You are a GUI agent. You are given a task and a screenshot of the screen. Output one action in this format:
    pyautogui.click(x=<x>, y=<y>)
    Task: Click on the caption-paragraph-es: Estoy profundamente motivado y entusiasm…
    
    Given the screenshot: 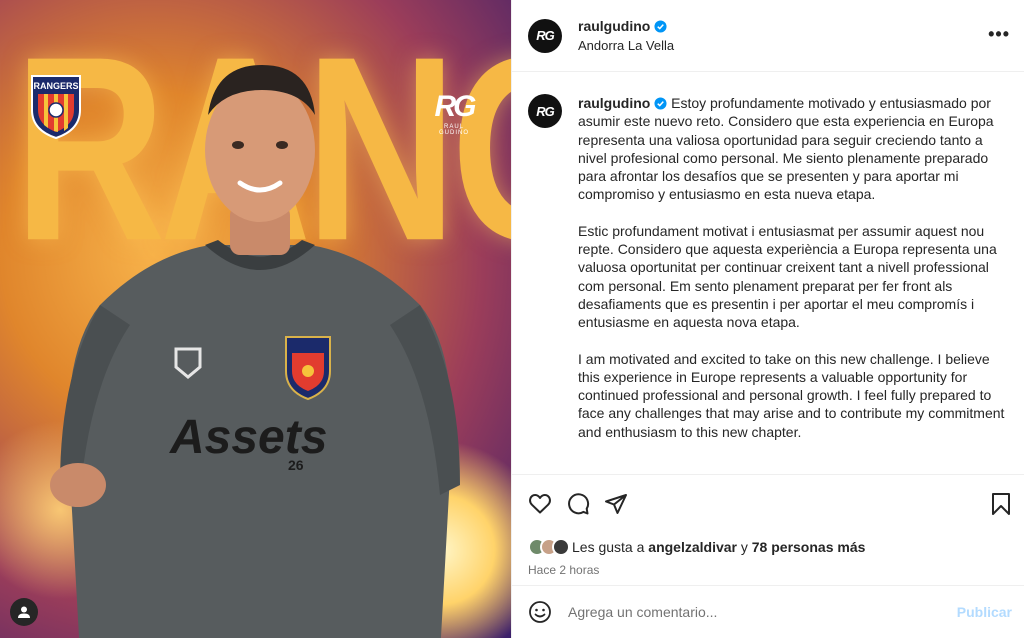 What is the action you would take?
    pyautogui.click(x=786, y=149)
    